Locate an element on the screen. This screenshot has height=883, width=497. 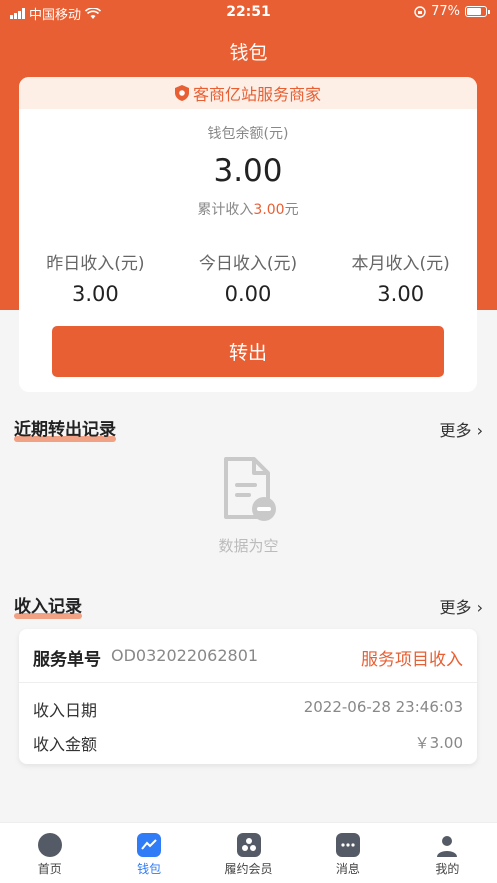
empty-document-icon is located at coordinates (249, 489).